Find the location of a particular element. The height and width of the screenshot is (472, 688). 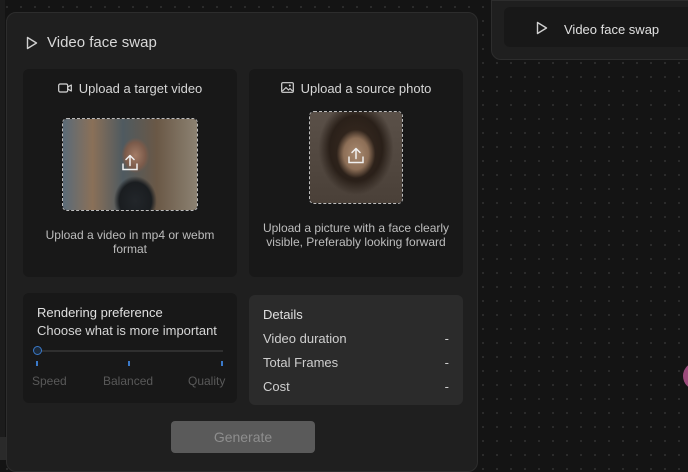

target-video-dropzone is located at coordinates (130, 164).